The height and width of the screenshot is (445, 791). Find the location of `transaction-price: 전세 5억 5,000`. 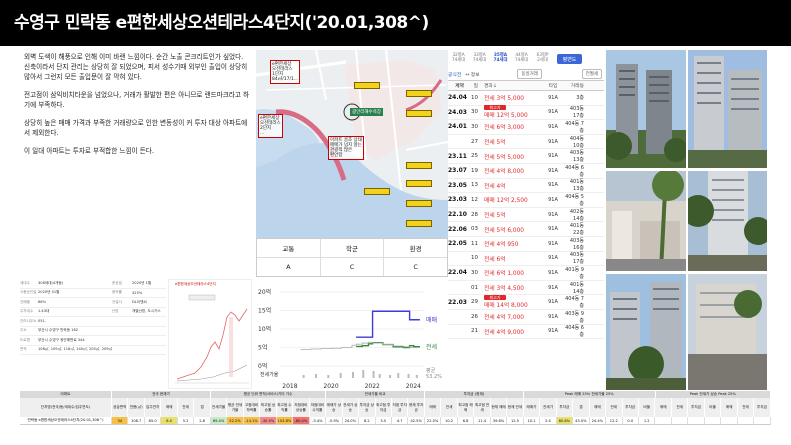

transaction-price: 전세 5억 5,000 is located at coordinates (511, 156).